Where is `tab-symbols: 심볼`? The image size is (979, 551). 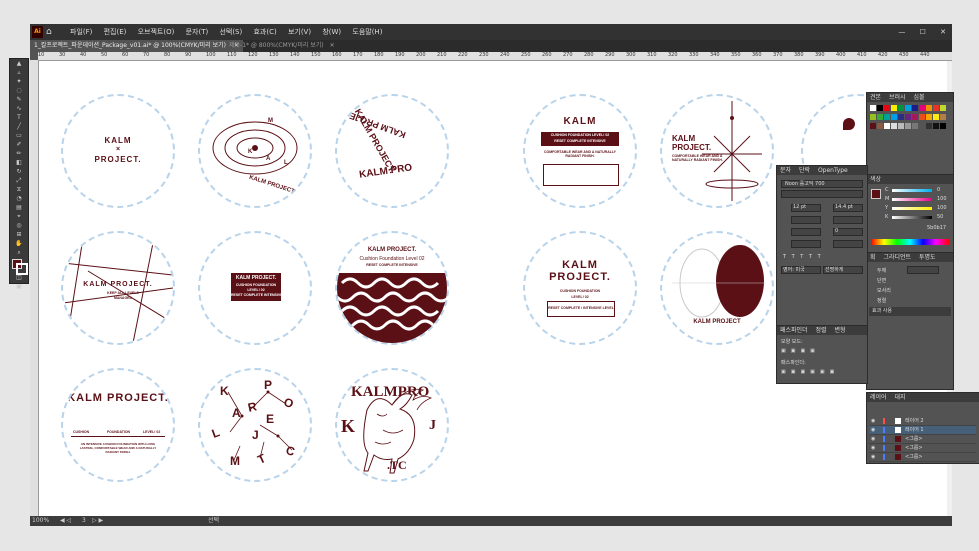
tab-symbols: 심볼 is located at coordinates (918, 97).